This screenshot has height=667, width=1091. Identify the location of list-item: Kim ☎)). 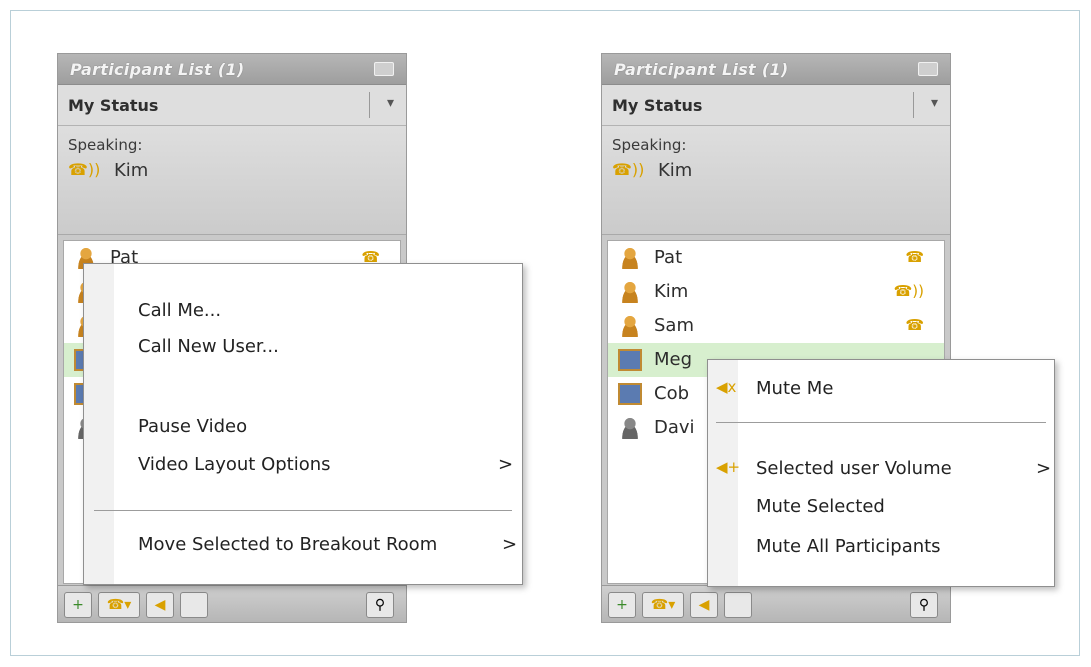
(776, 292).